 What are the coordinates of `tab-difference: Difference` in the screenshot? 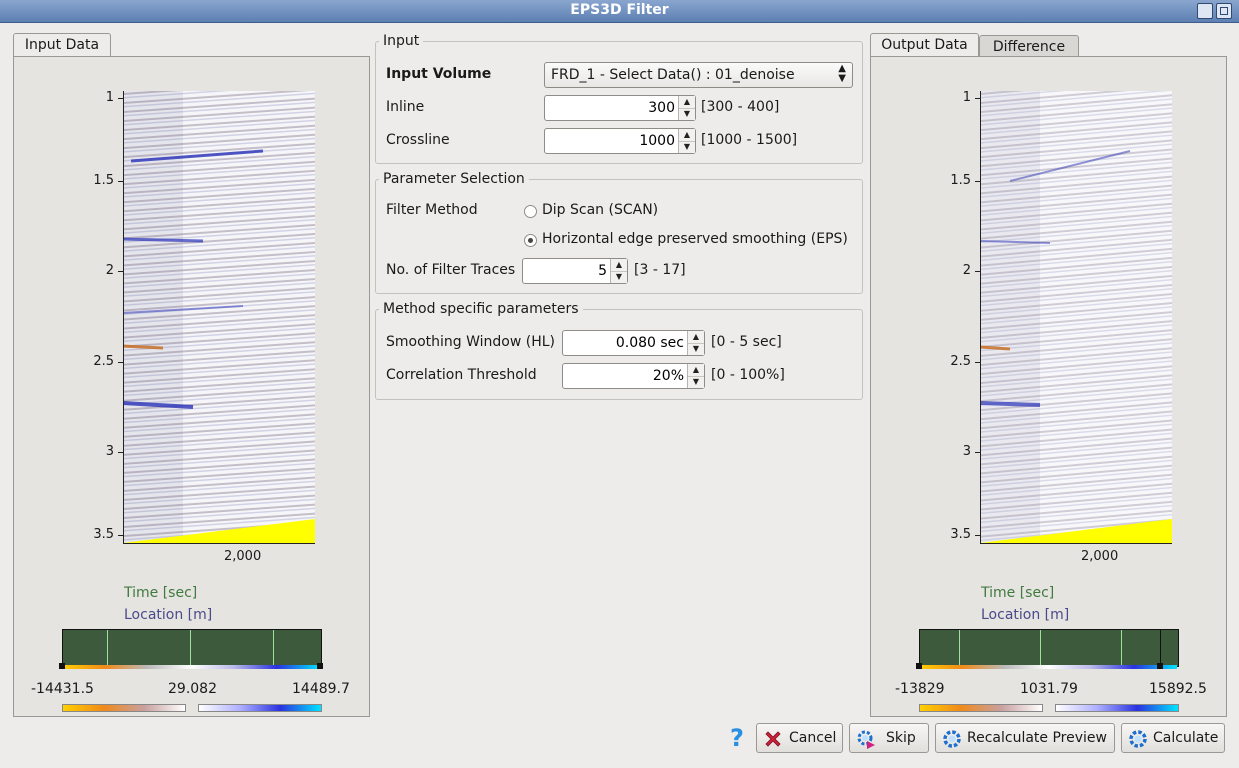 It's located at (1029, 46).